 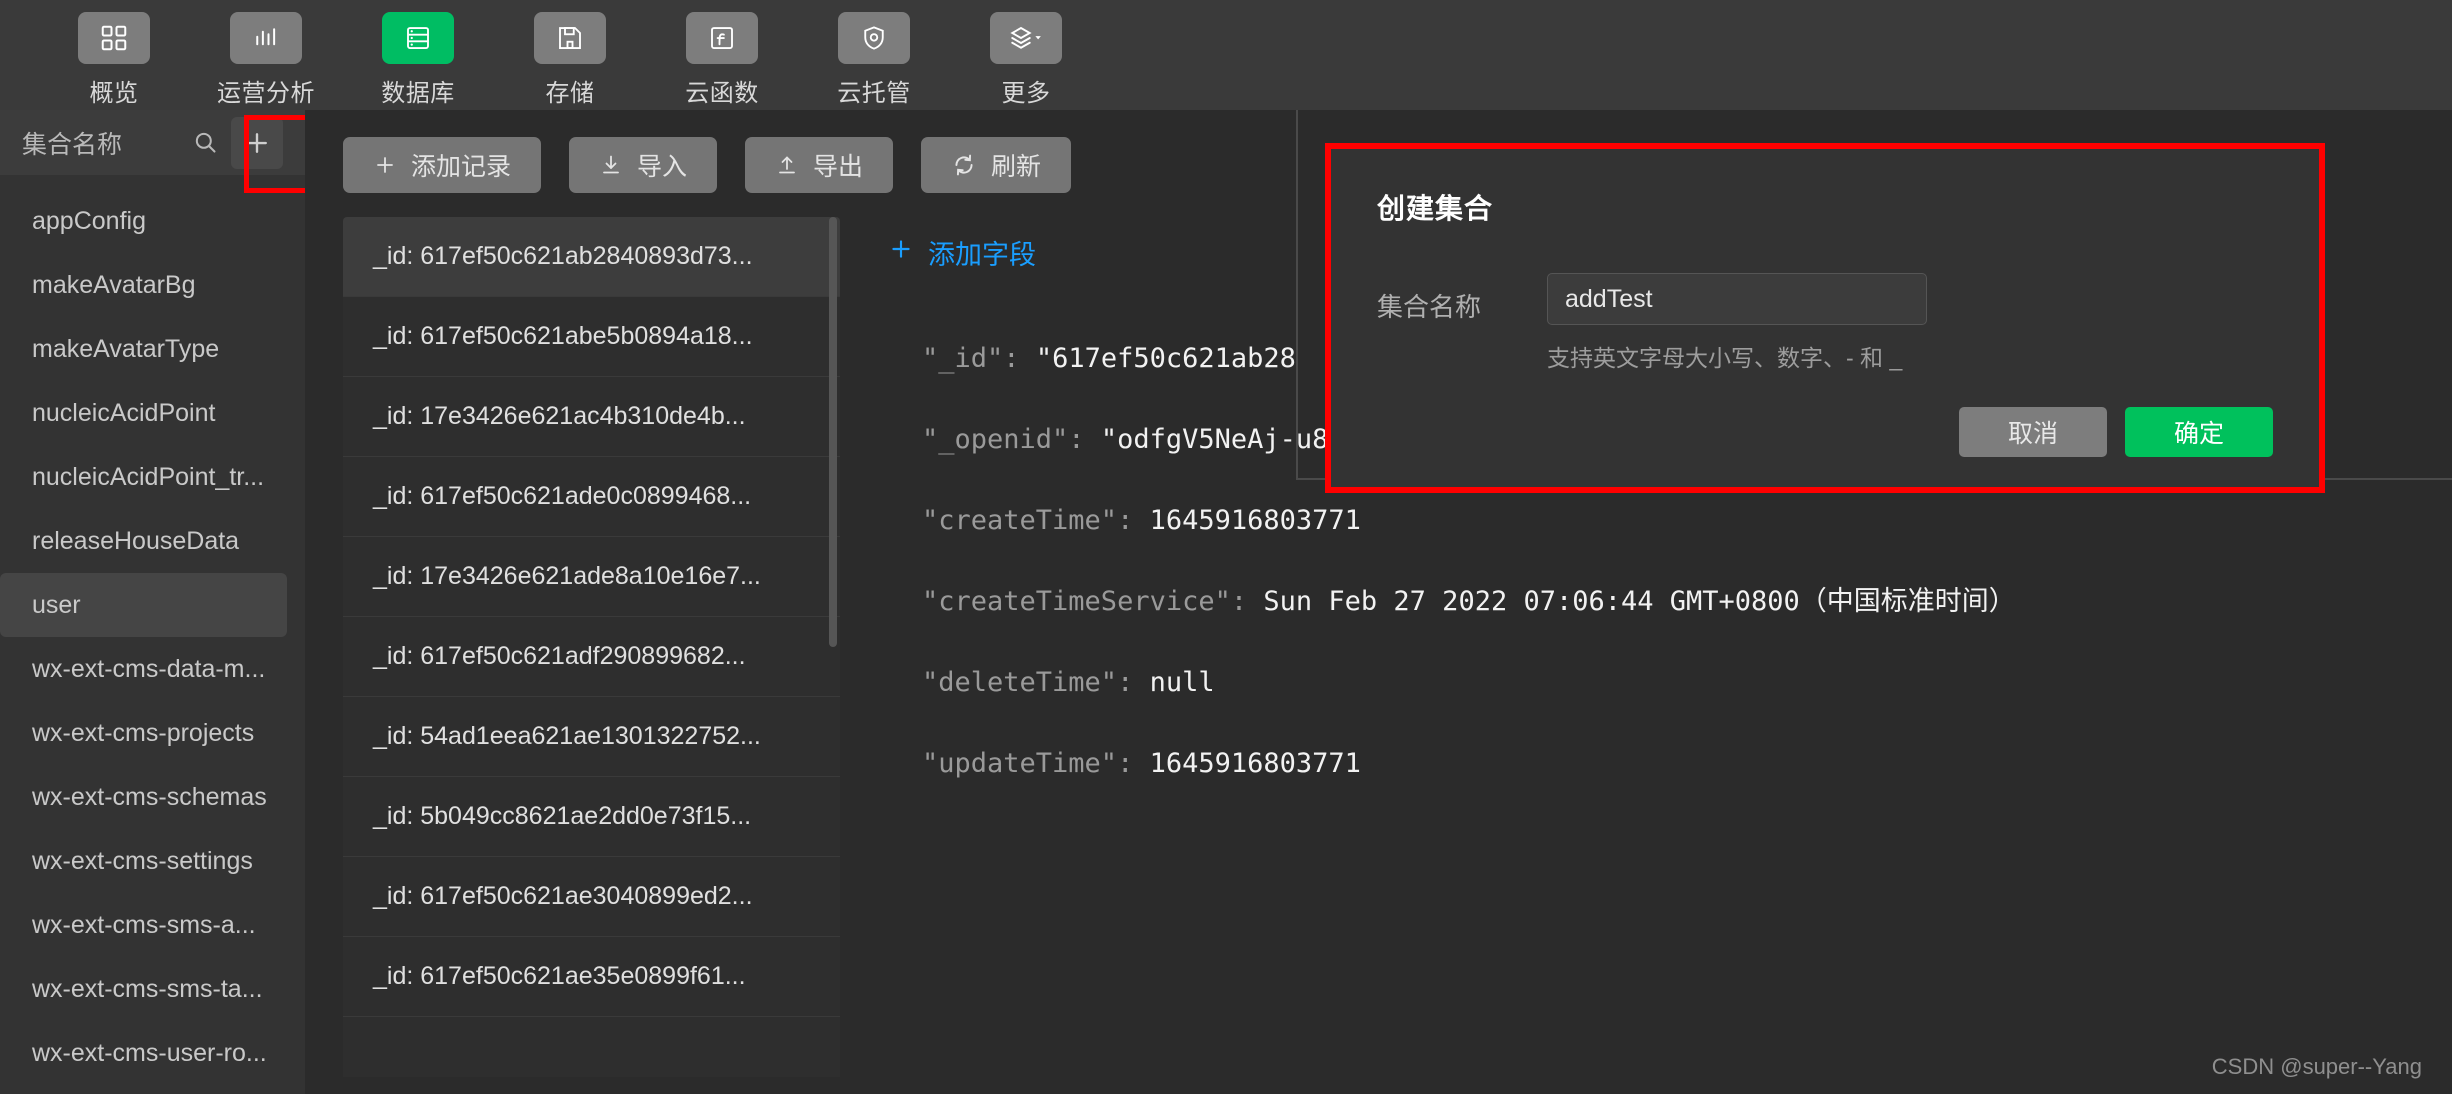 I want to click on json-key: "createTime":, so click(x=1028, y=520).